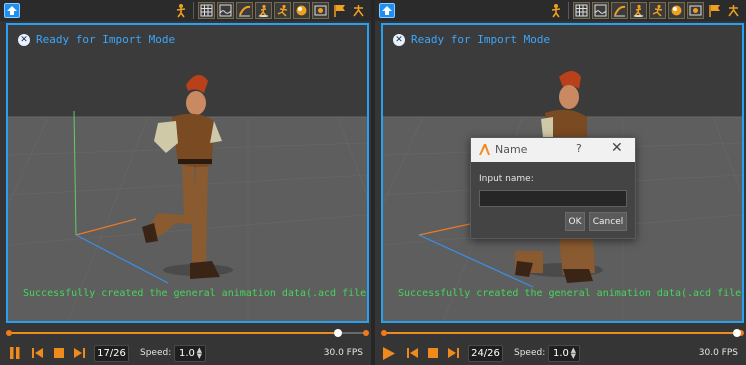  Describe the element at coordinates (15, 353) in the screenshot. I see `pause-icon` at that location.